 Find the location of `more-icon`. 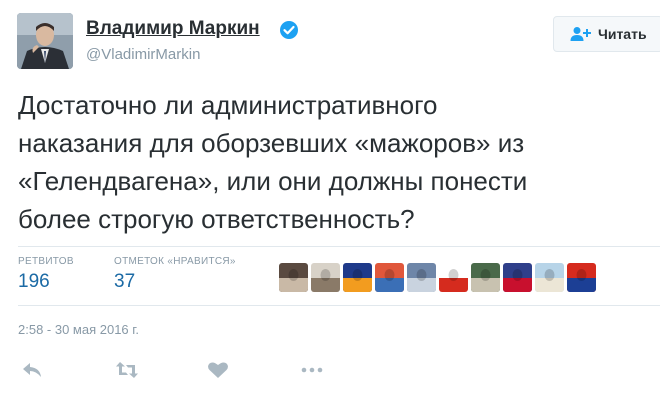

more-icon is located at coordinates (312, 370).